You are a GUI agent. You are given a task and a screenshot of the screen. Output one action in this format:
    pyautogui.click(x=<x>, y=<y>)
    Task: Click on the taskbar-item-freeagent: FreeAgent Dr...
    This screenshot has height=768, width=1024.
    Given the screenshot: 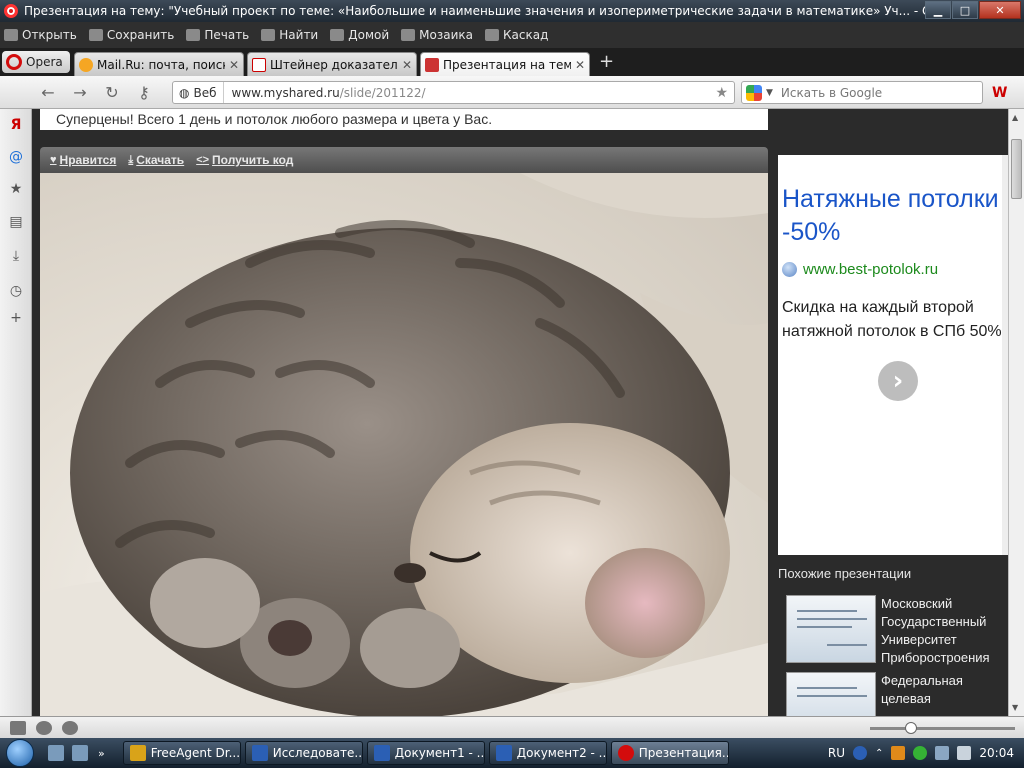 What is the action you would take?
    pyautogui.click(x=181, y=753)
    